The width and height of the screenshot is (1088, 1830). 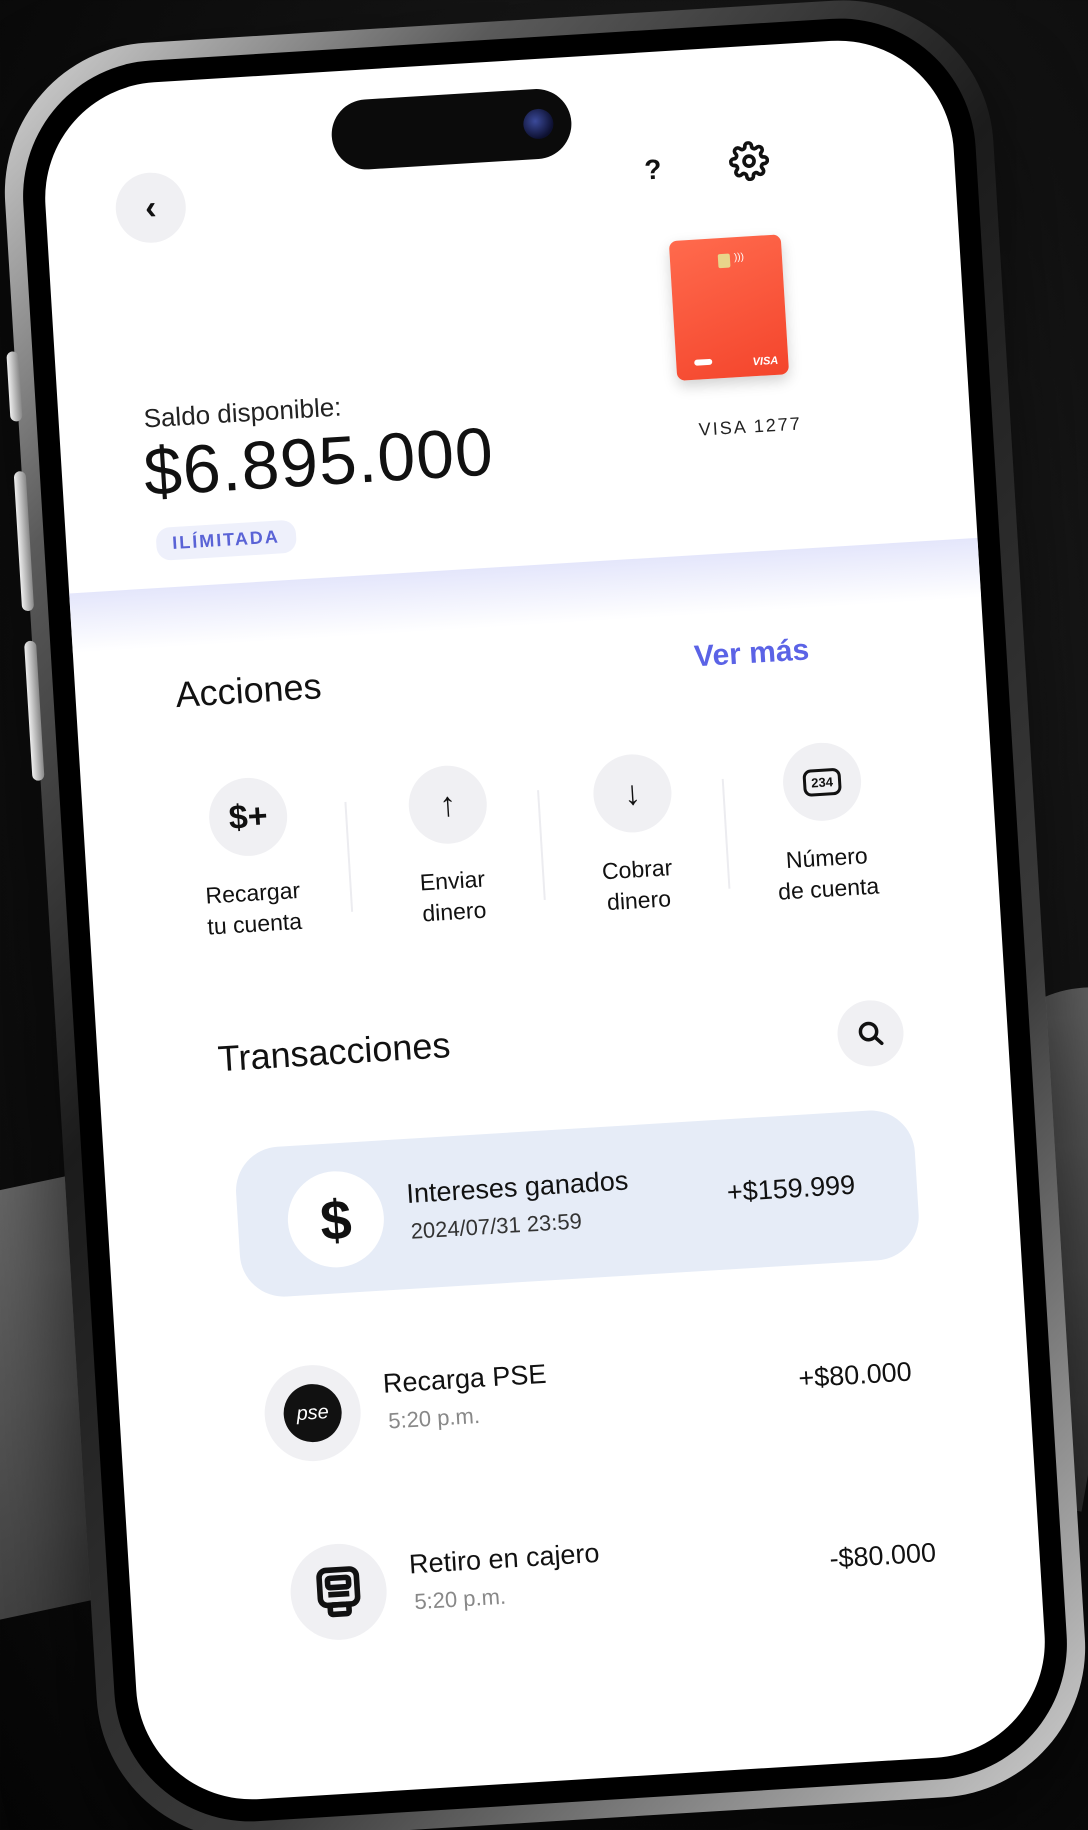 What do you see at coordinates (882, 1555) in the screenshot?
I see `transaction-amount: -$80.000` at bounding box center [882, 1555].